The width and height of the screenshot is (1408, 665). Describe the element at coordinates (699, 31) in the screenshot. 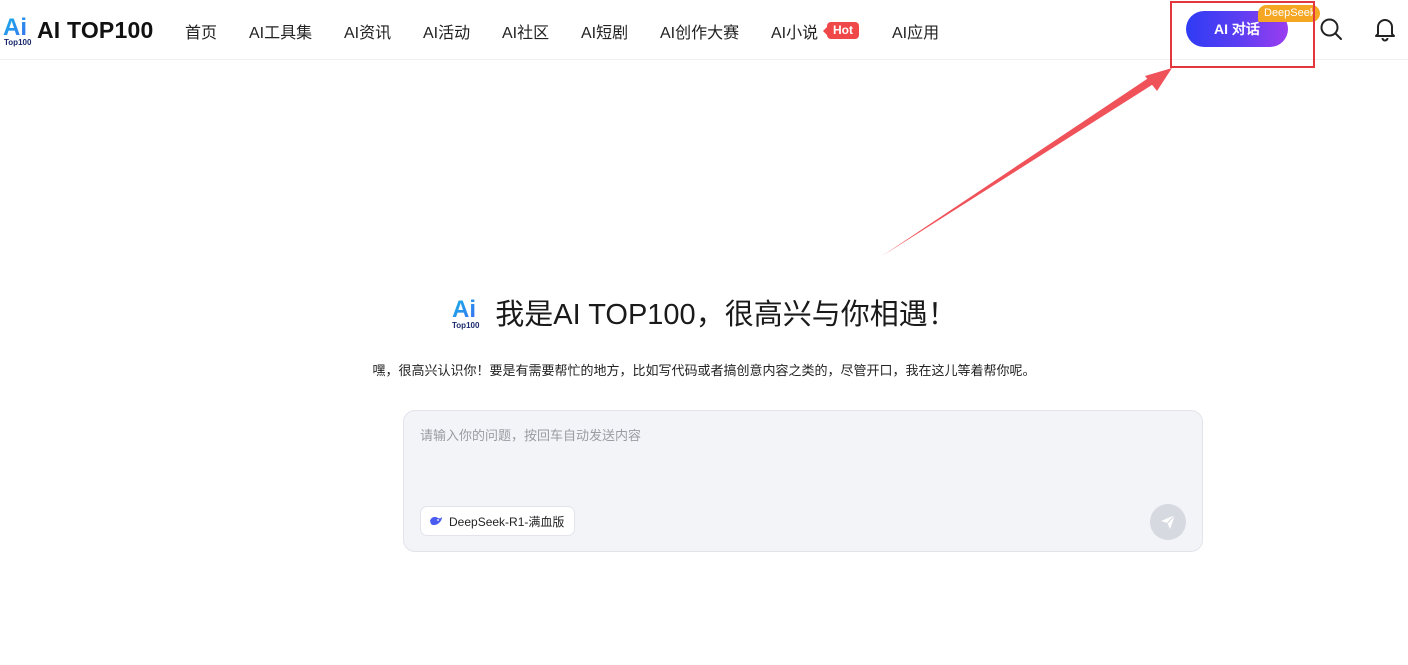

I see `nav-ai-contest: AI创作大赛` at that location.